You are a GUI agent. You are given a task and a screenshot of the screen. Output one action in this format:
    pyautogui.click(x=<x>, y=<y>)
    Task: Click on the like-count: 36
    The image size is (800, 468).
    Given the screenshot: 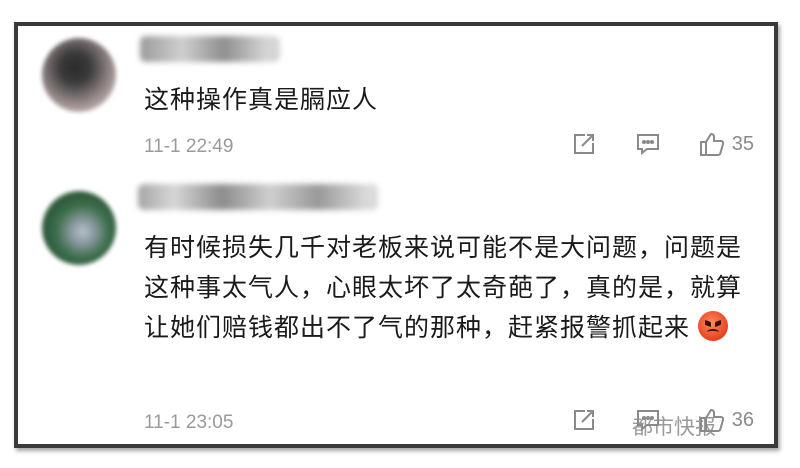 What is the action you would take?
    pyautogui.click(x=742, y=419)
    